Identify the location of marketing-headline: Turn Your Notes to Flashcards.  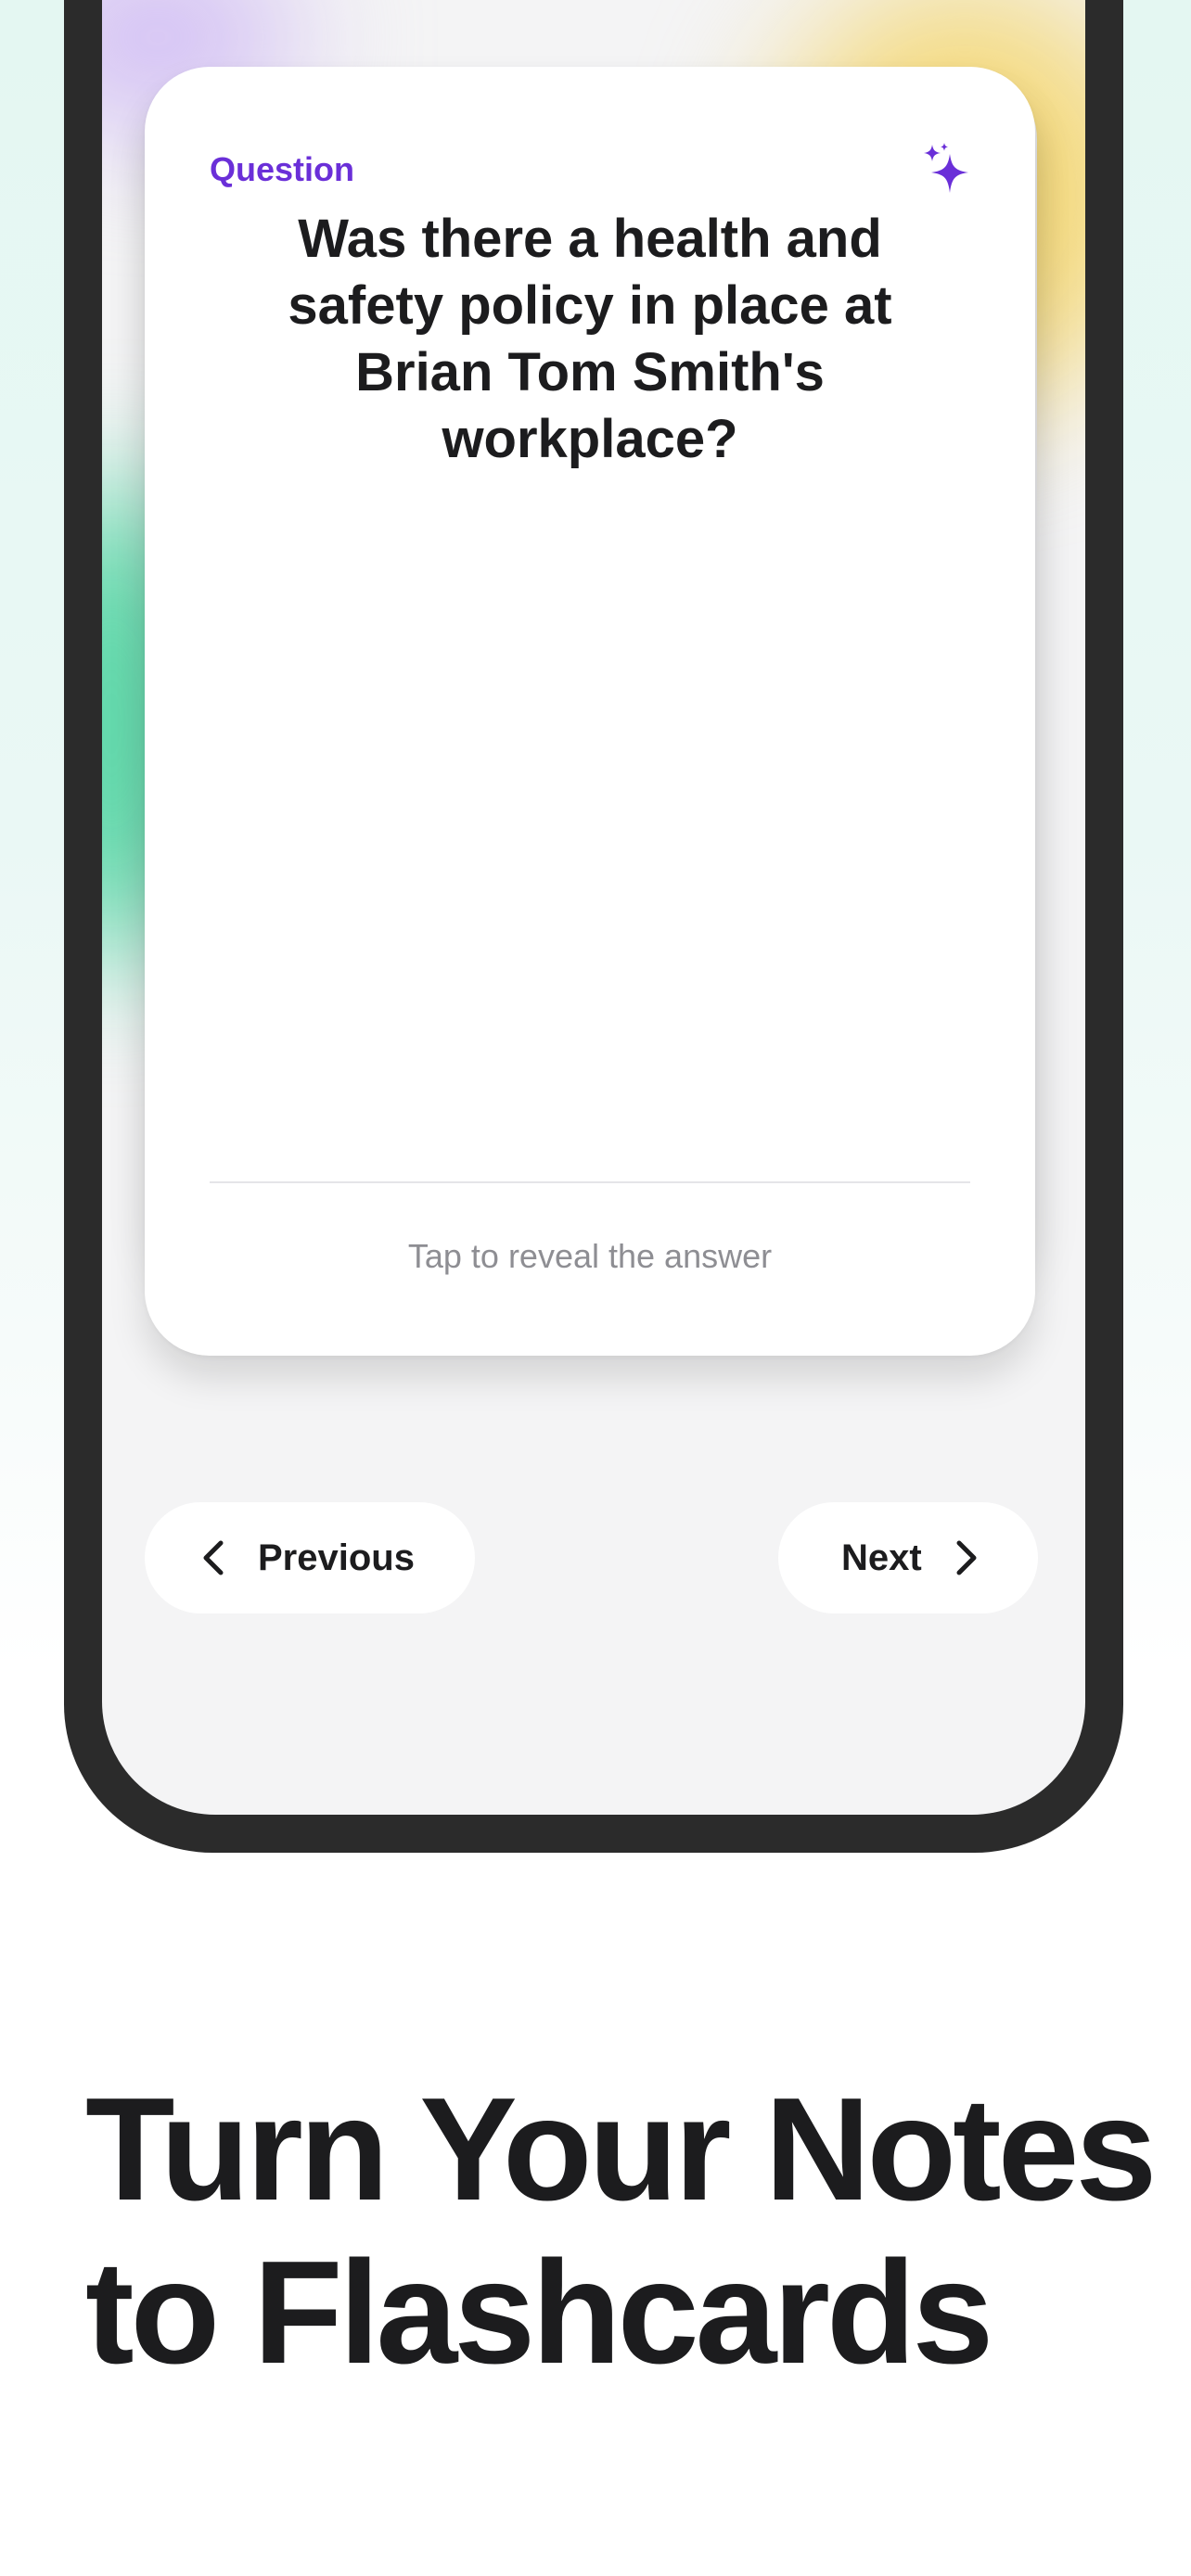
(623, 2231).